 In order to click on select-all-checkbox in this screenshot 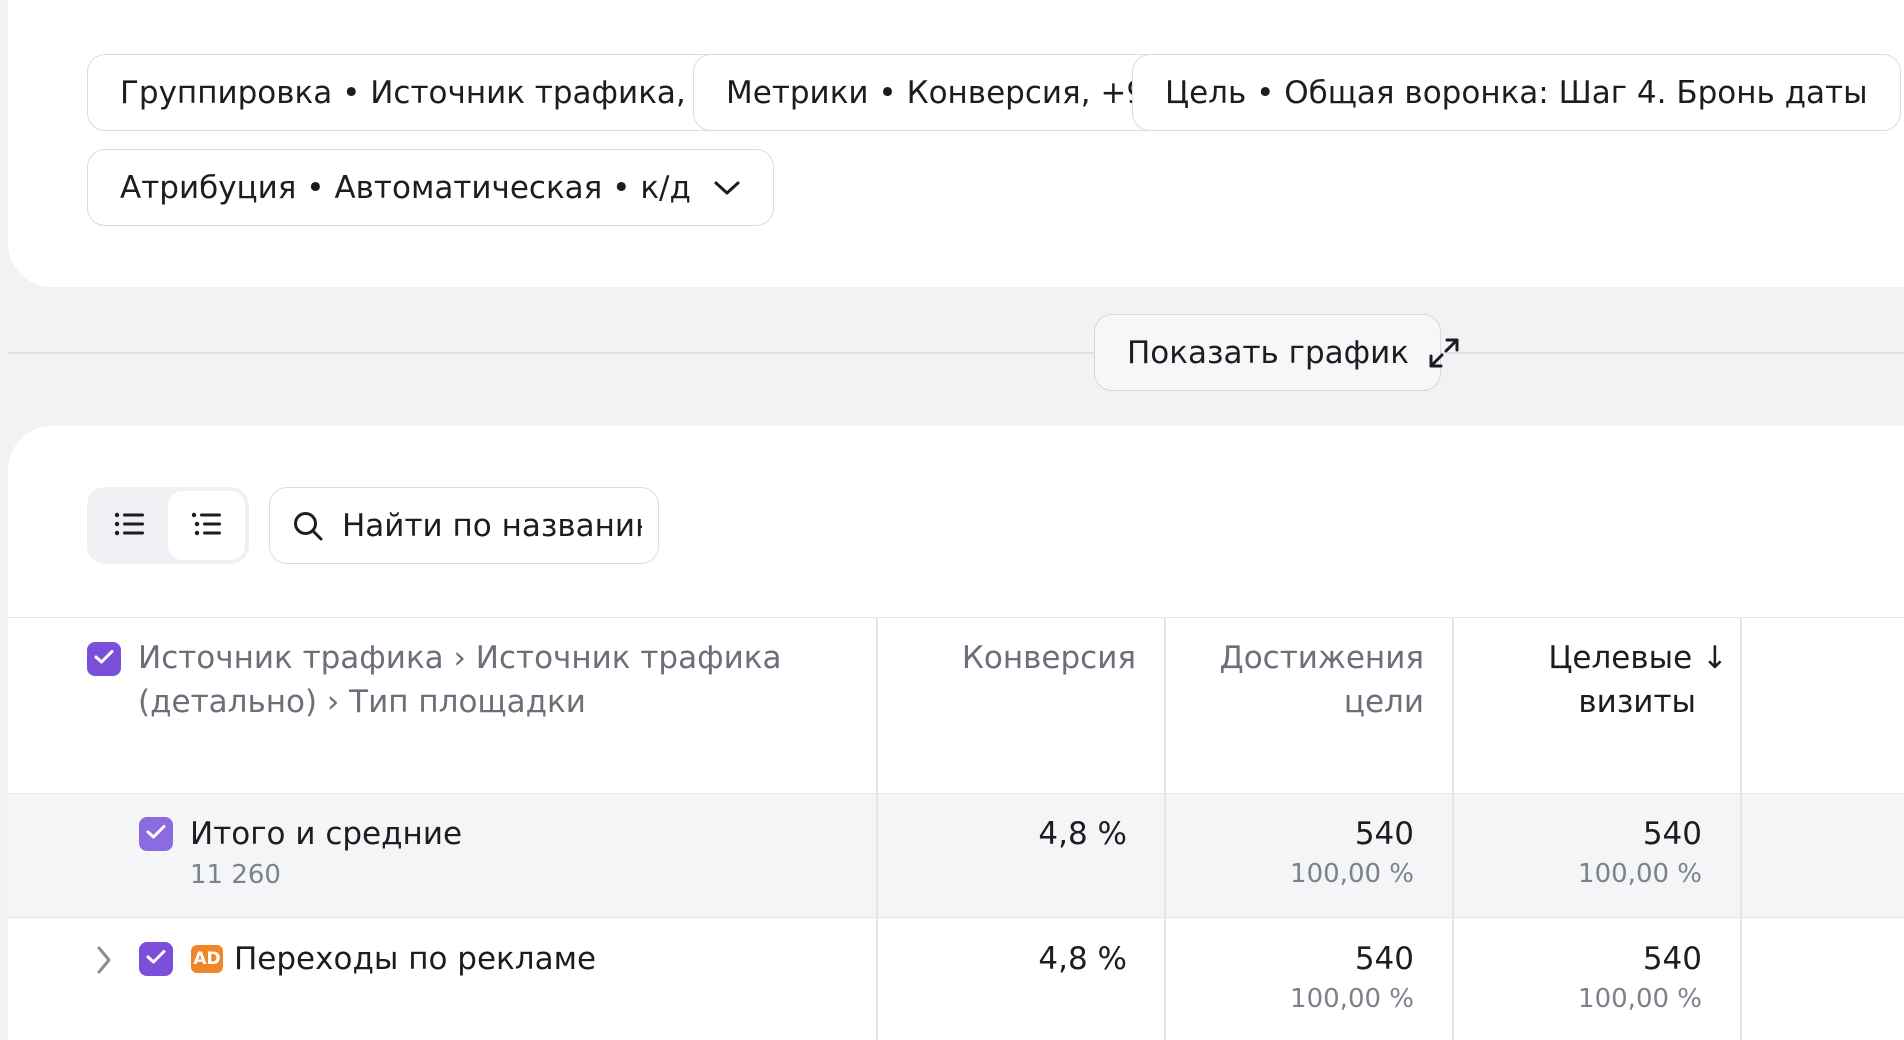, I will do `click(104, 659)`.